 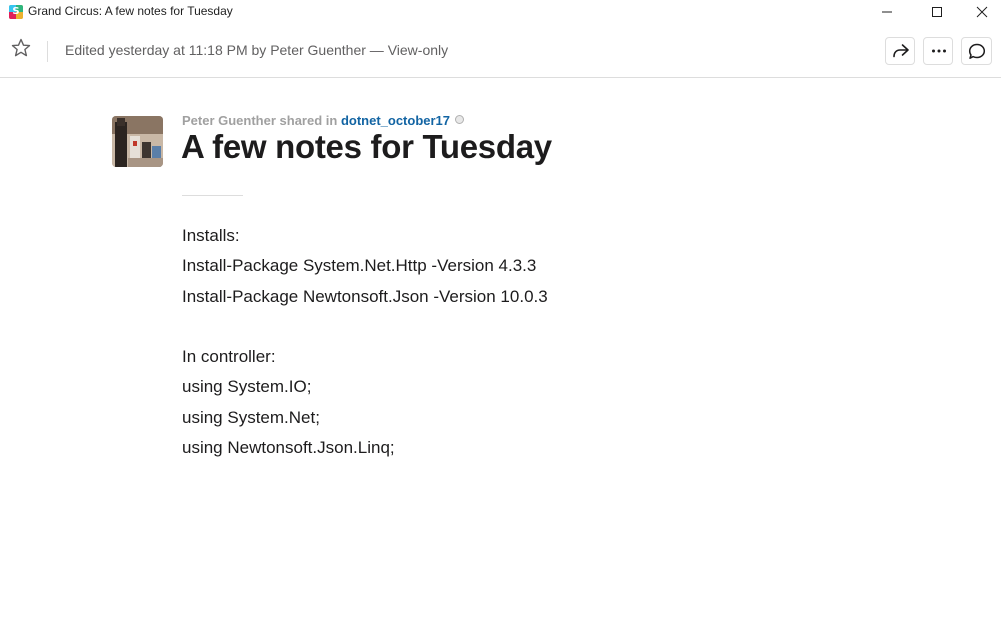 What do you see at coordinates (229, 357) in the screenshot?
I see `body-line: In controller:` at bounding box center [229, 357].